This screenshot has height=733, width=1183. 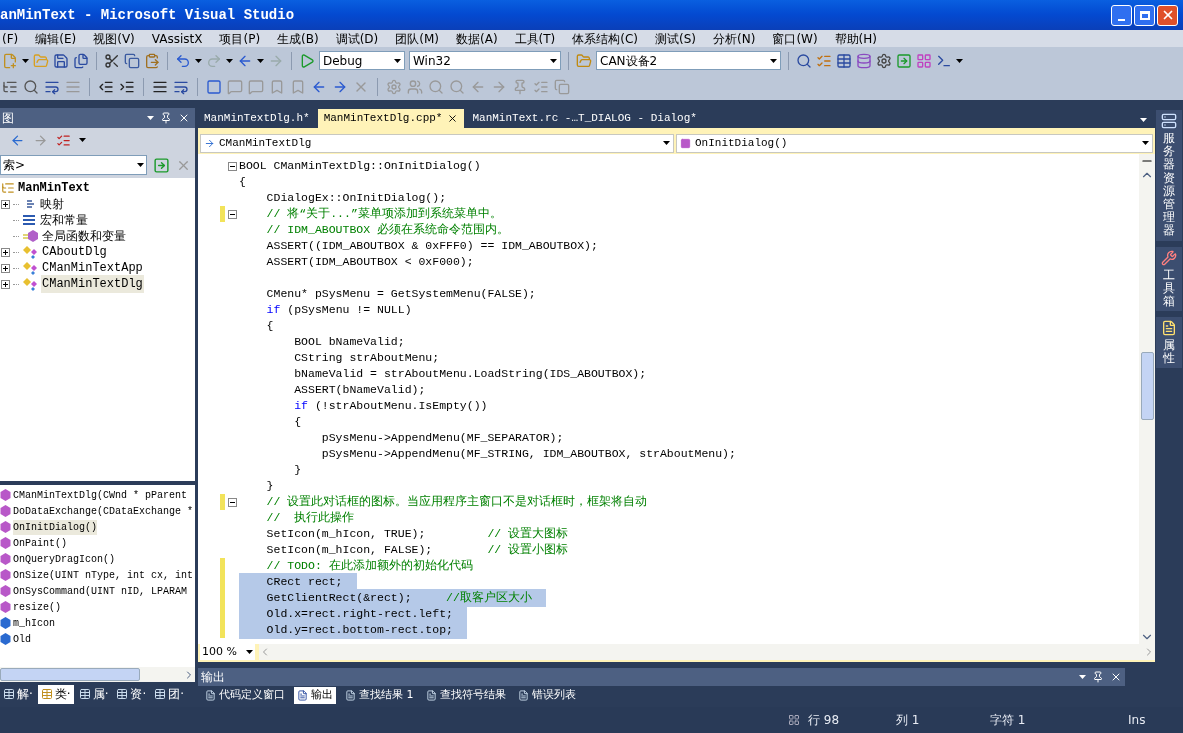 What do you see at coordinates (100, 495) in the screenshot?
I see `list-item: CManMinTextDlg(CWnd * pParent` at bounding box center [100, 495].